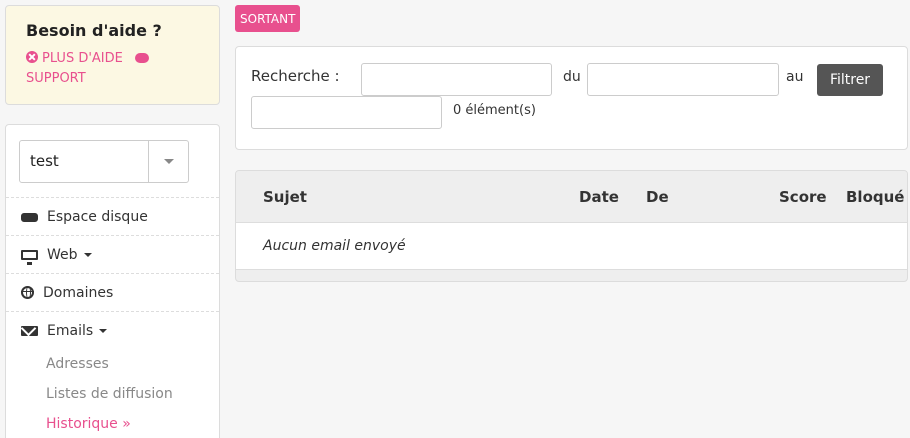  What do you see at coordinates (44, 161) in the screenshot?
I see `account-select-value: test` at bounding box center [44, 161].